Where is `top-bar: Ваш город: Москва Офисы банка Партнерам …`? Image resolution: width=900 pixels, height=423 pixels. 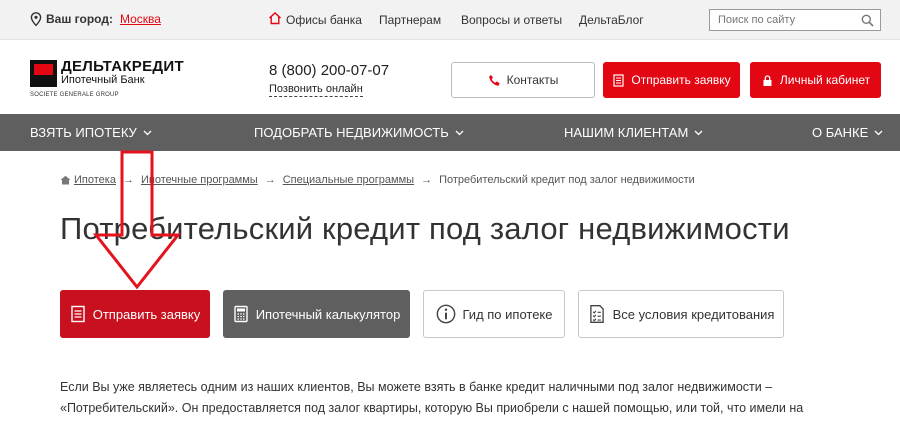 top-bar: Ваш город: Москва Офисы банка Партнерам … is located at coordinates (450, 20).